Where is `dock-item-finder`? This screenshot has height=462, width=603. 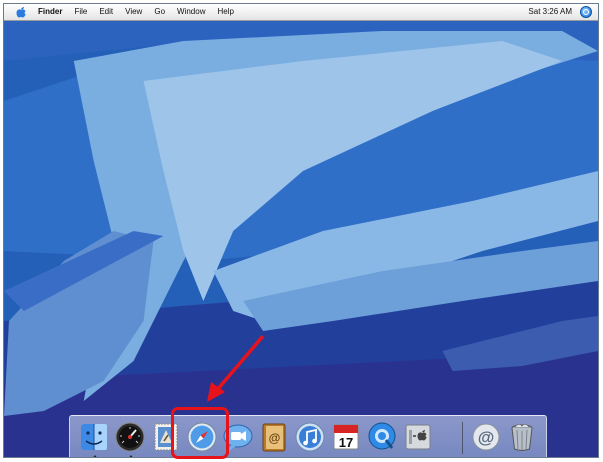
dock-item-finder is located at coordinates (94, 439).